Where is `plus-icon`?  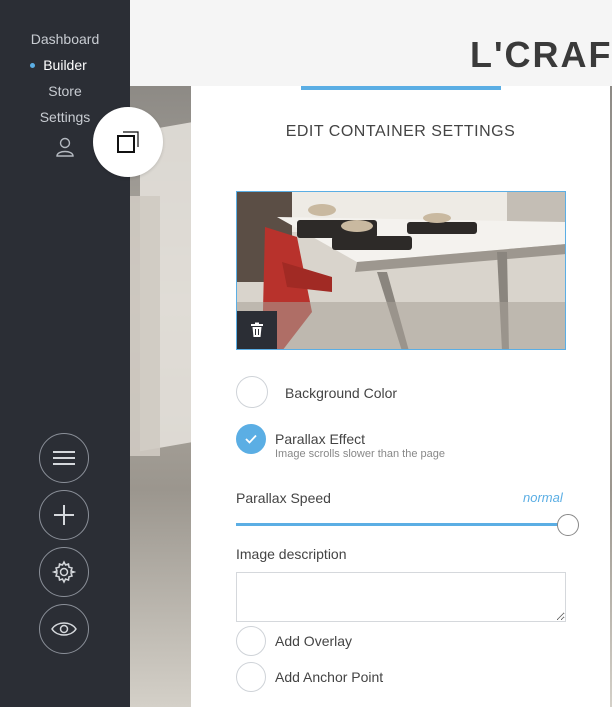
plus-icon is located at coordinates (64, 515).